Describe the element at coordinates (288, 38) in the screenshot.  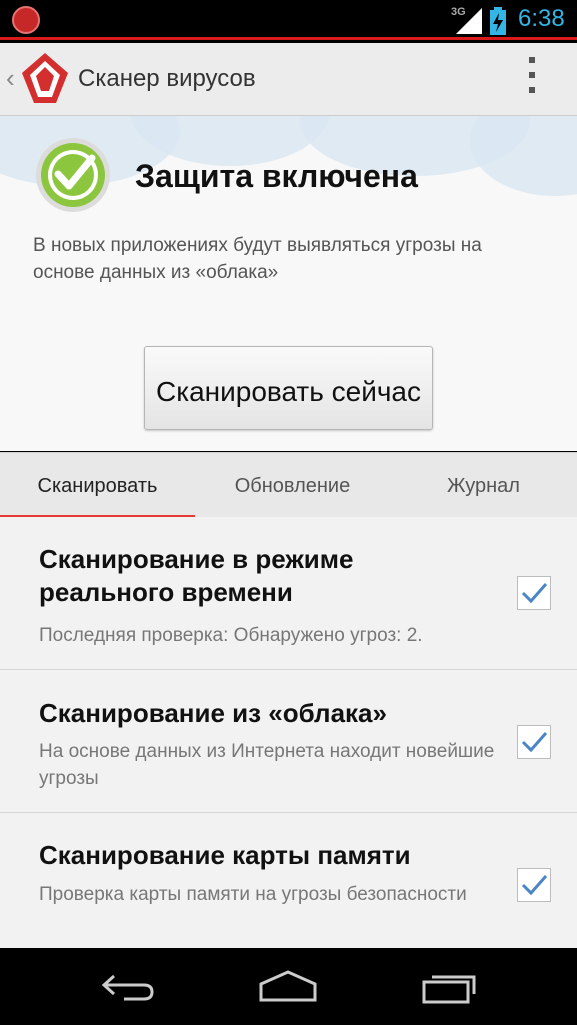
I see `status-accent-line` at that location.